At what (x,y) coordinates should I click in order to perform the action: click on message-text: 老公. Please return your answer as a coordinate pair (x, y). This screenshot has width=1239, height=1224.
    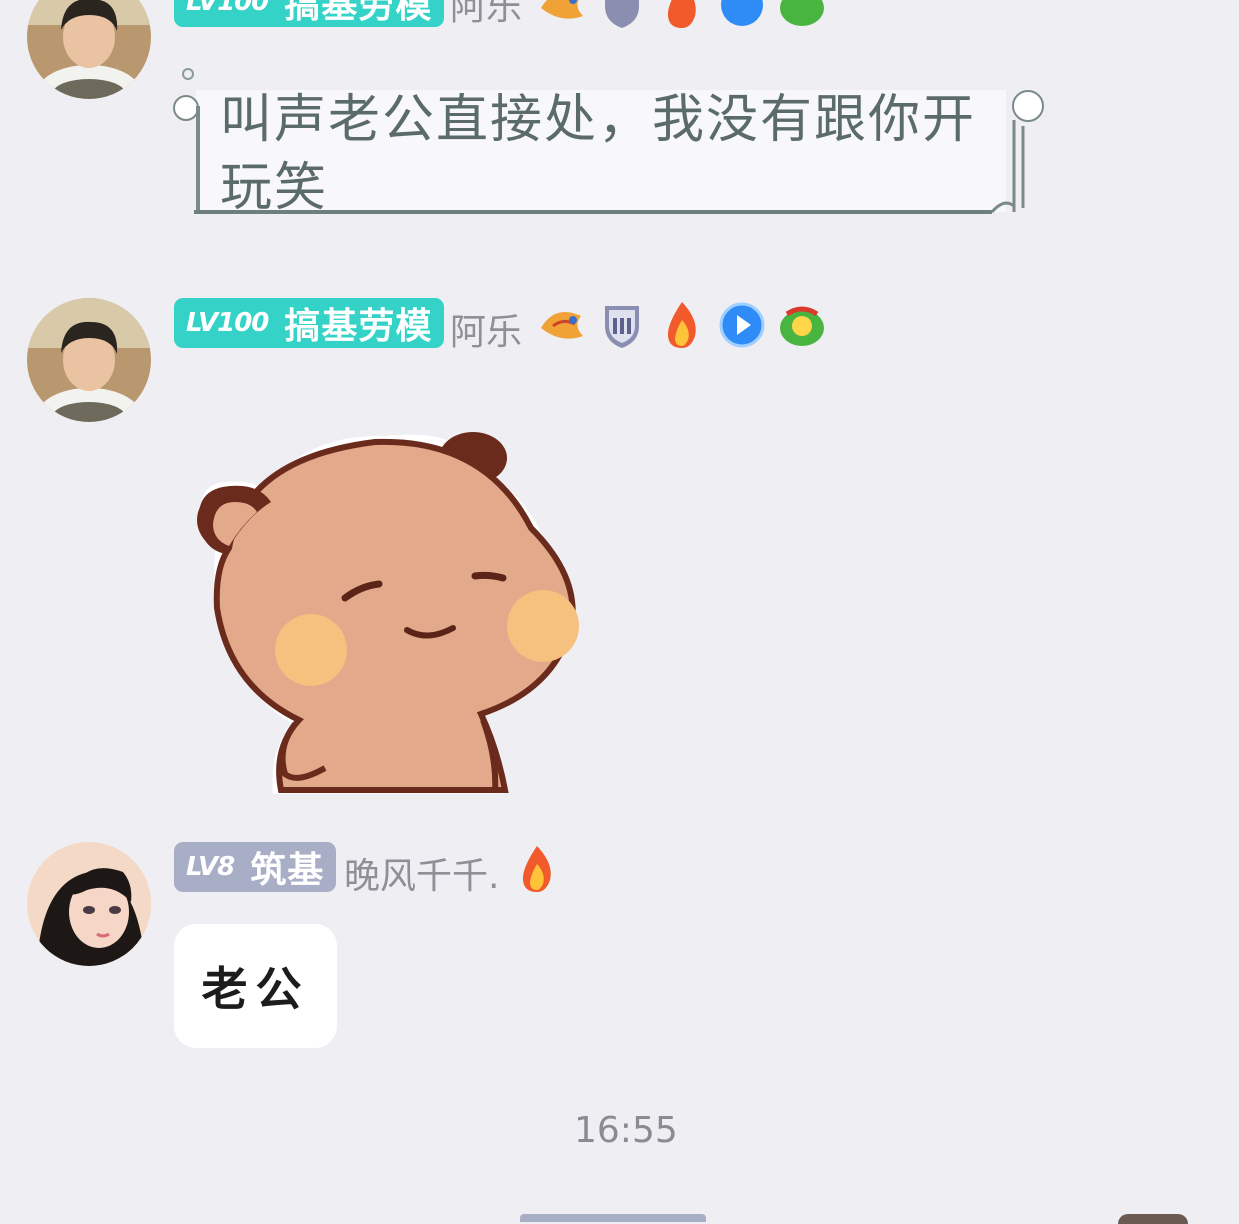
    Looking at the image, I should click on (255, 989).